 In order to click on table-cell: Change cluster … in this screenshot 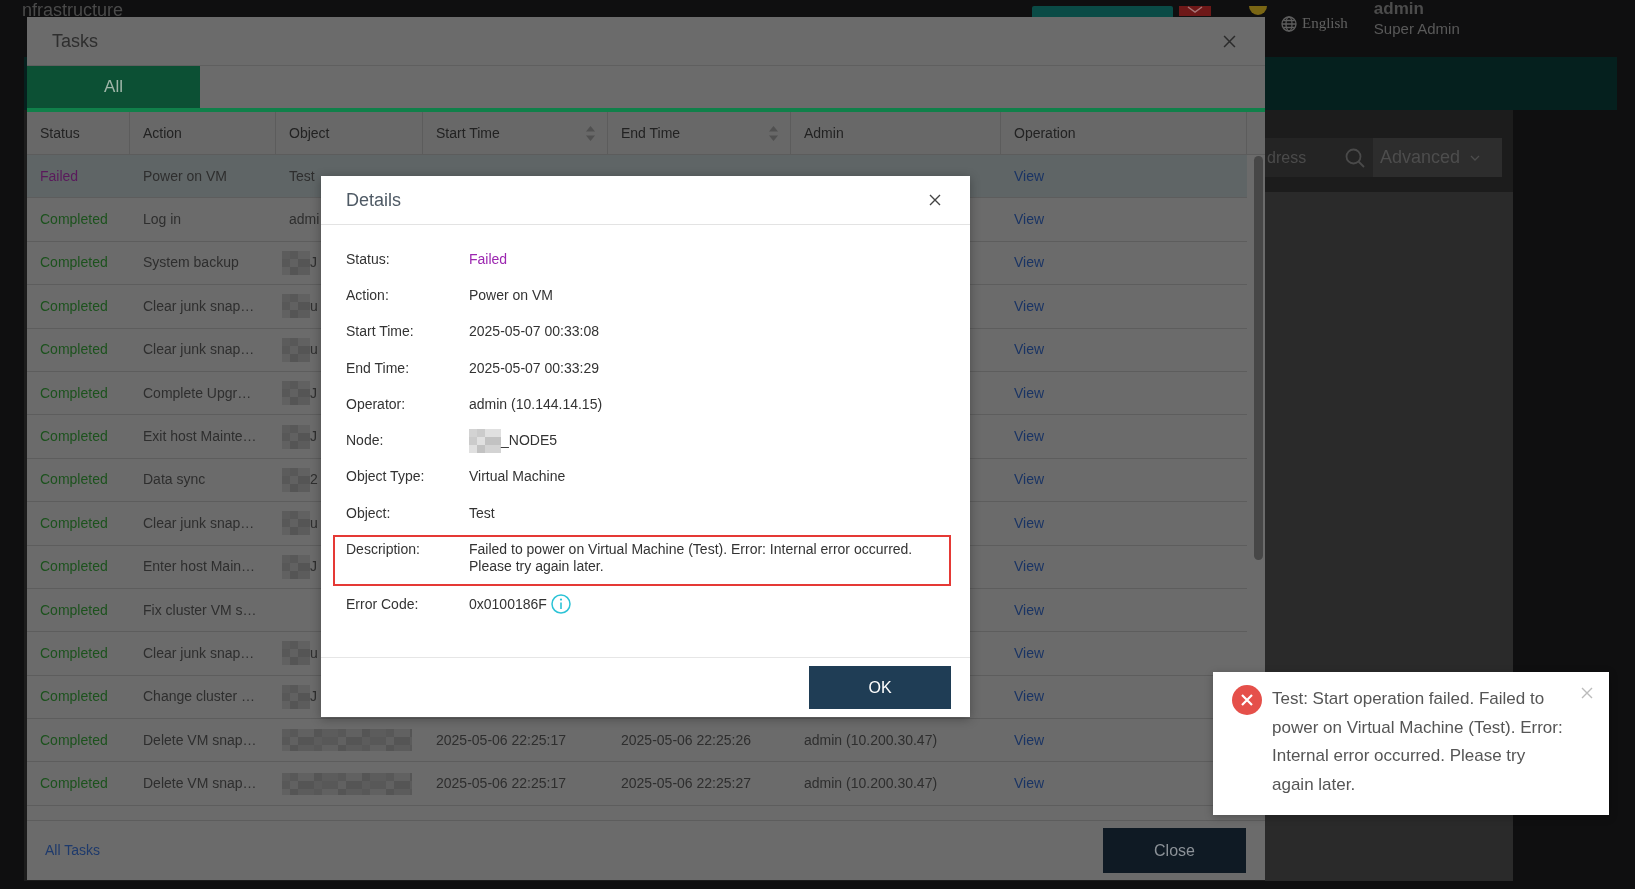, I will do `click(199, 696)`.